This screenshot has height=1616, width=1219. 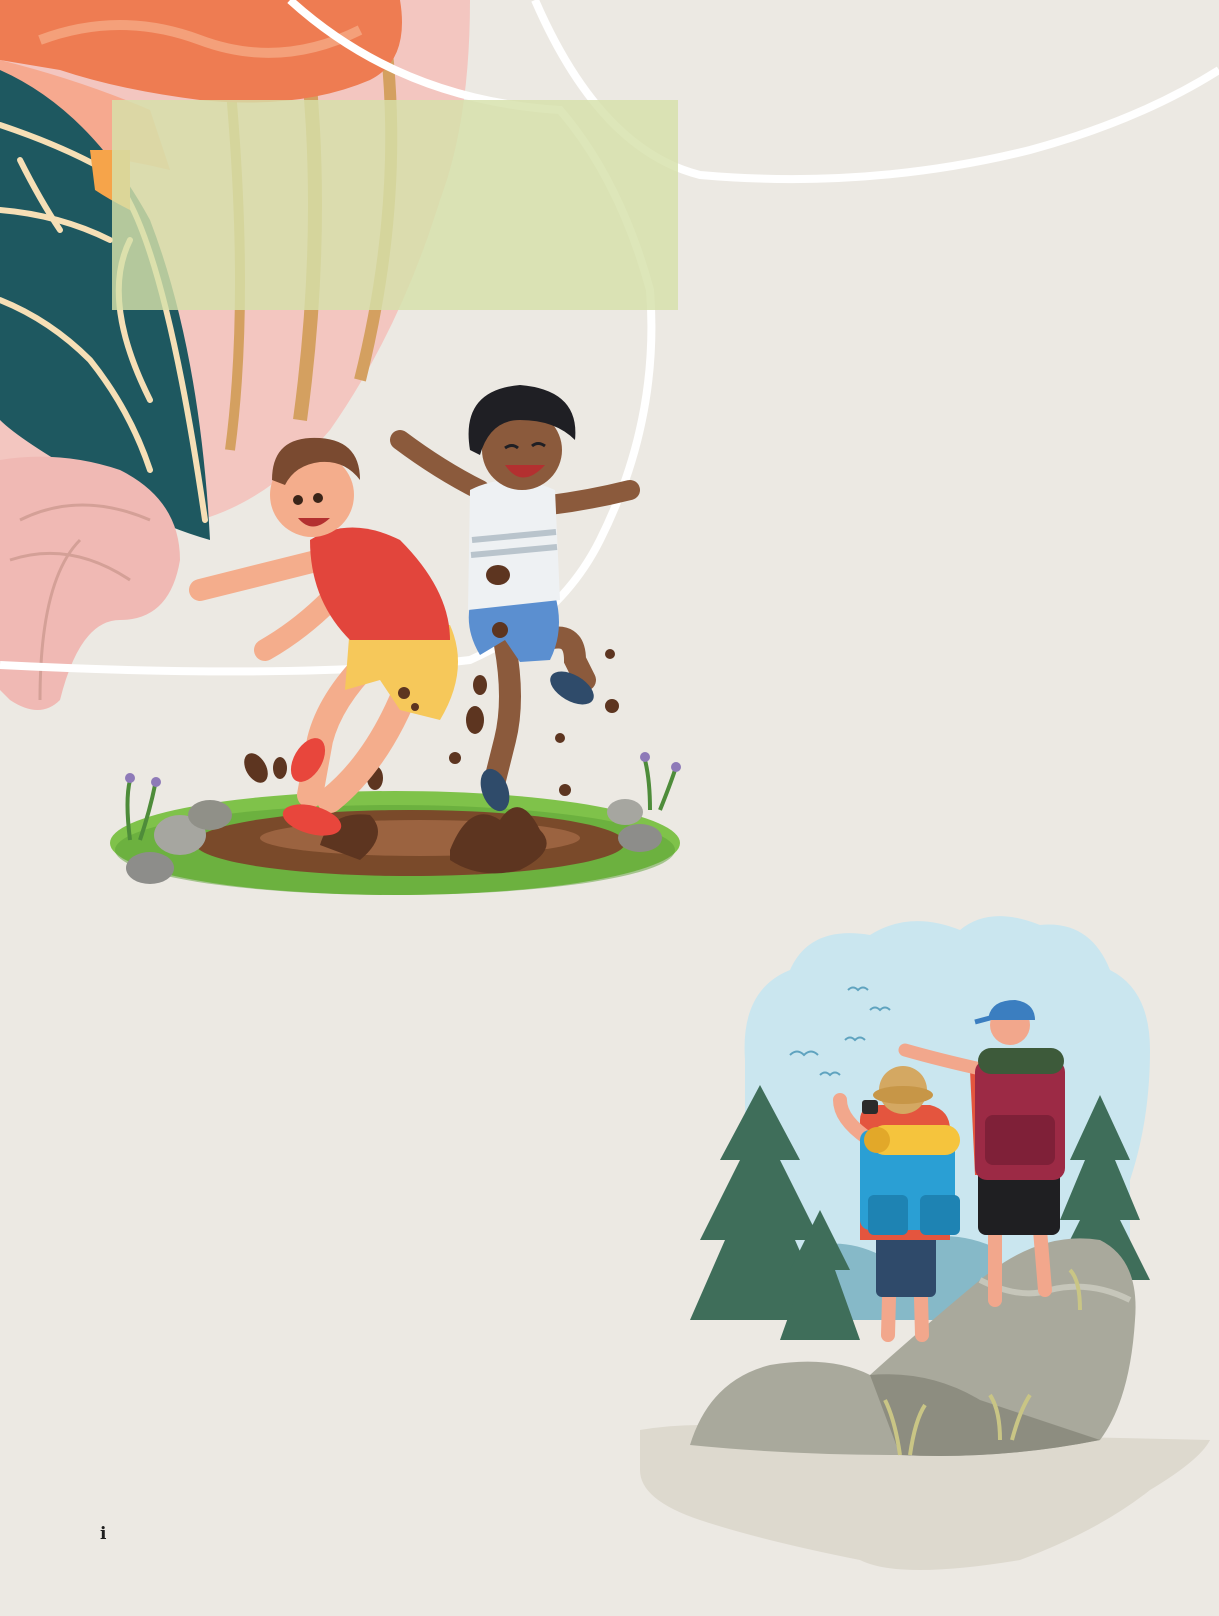 What do you see at coordinates (395, 205) in the screenshot?
I see `title-box` at bounding box center [395, 205].